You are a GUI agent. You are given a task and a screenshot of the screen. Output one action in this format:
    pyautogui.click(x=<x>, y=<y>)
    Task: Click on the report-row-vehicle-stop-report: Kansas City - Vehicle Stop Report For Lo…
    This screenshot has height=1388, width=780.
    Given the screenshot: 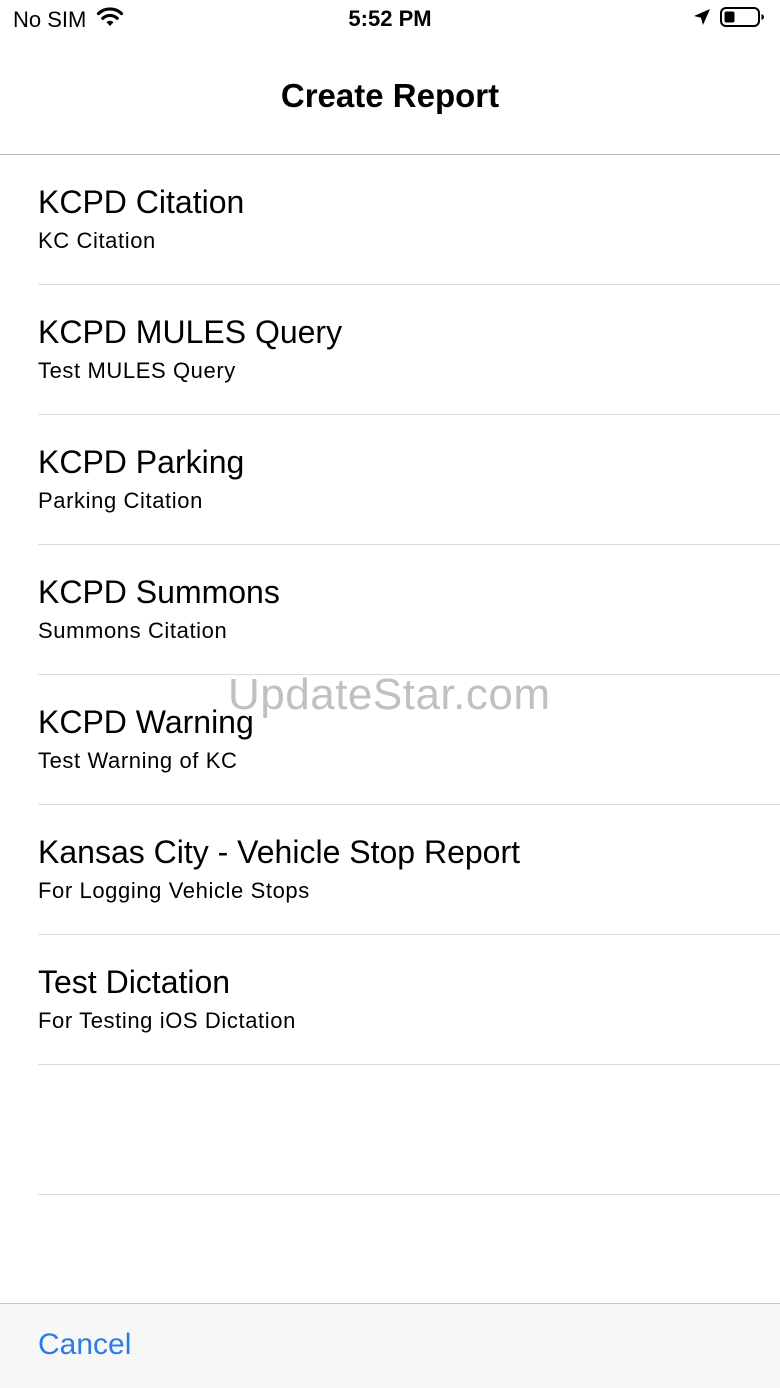 What is the action you would take?
    pyautogui.click(x=409, y=870)
    